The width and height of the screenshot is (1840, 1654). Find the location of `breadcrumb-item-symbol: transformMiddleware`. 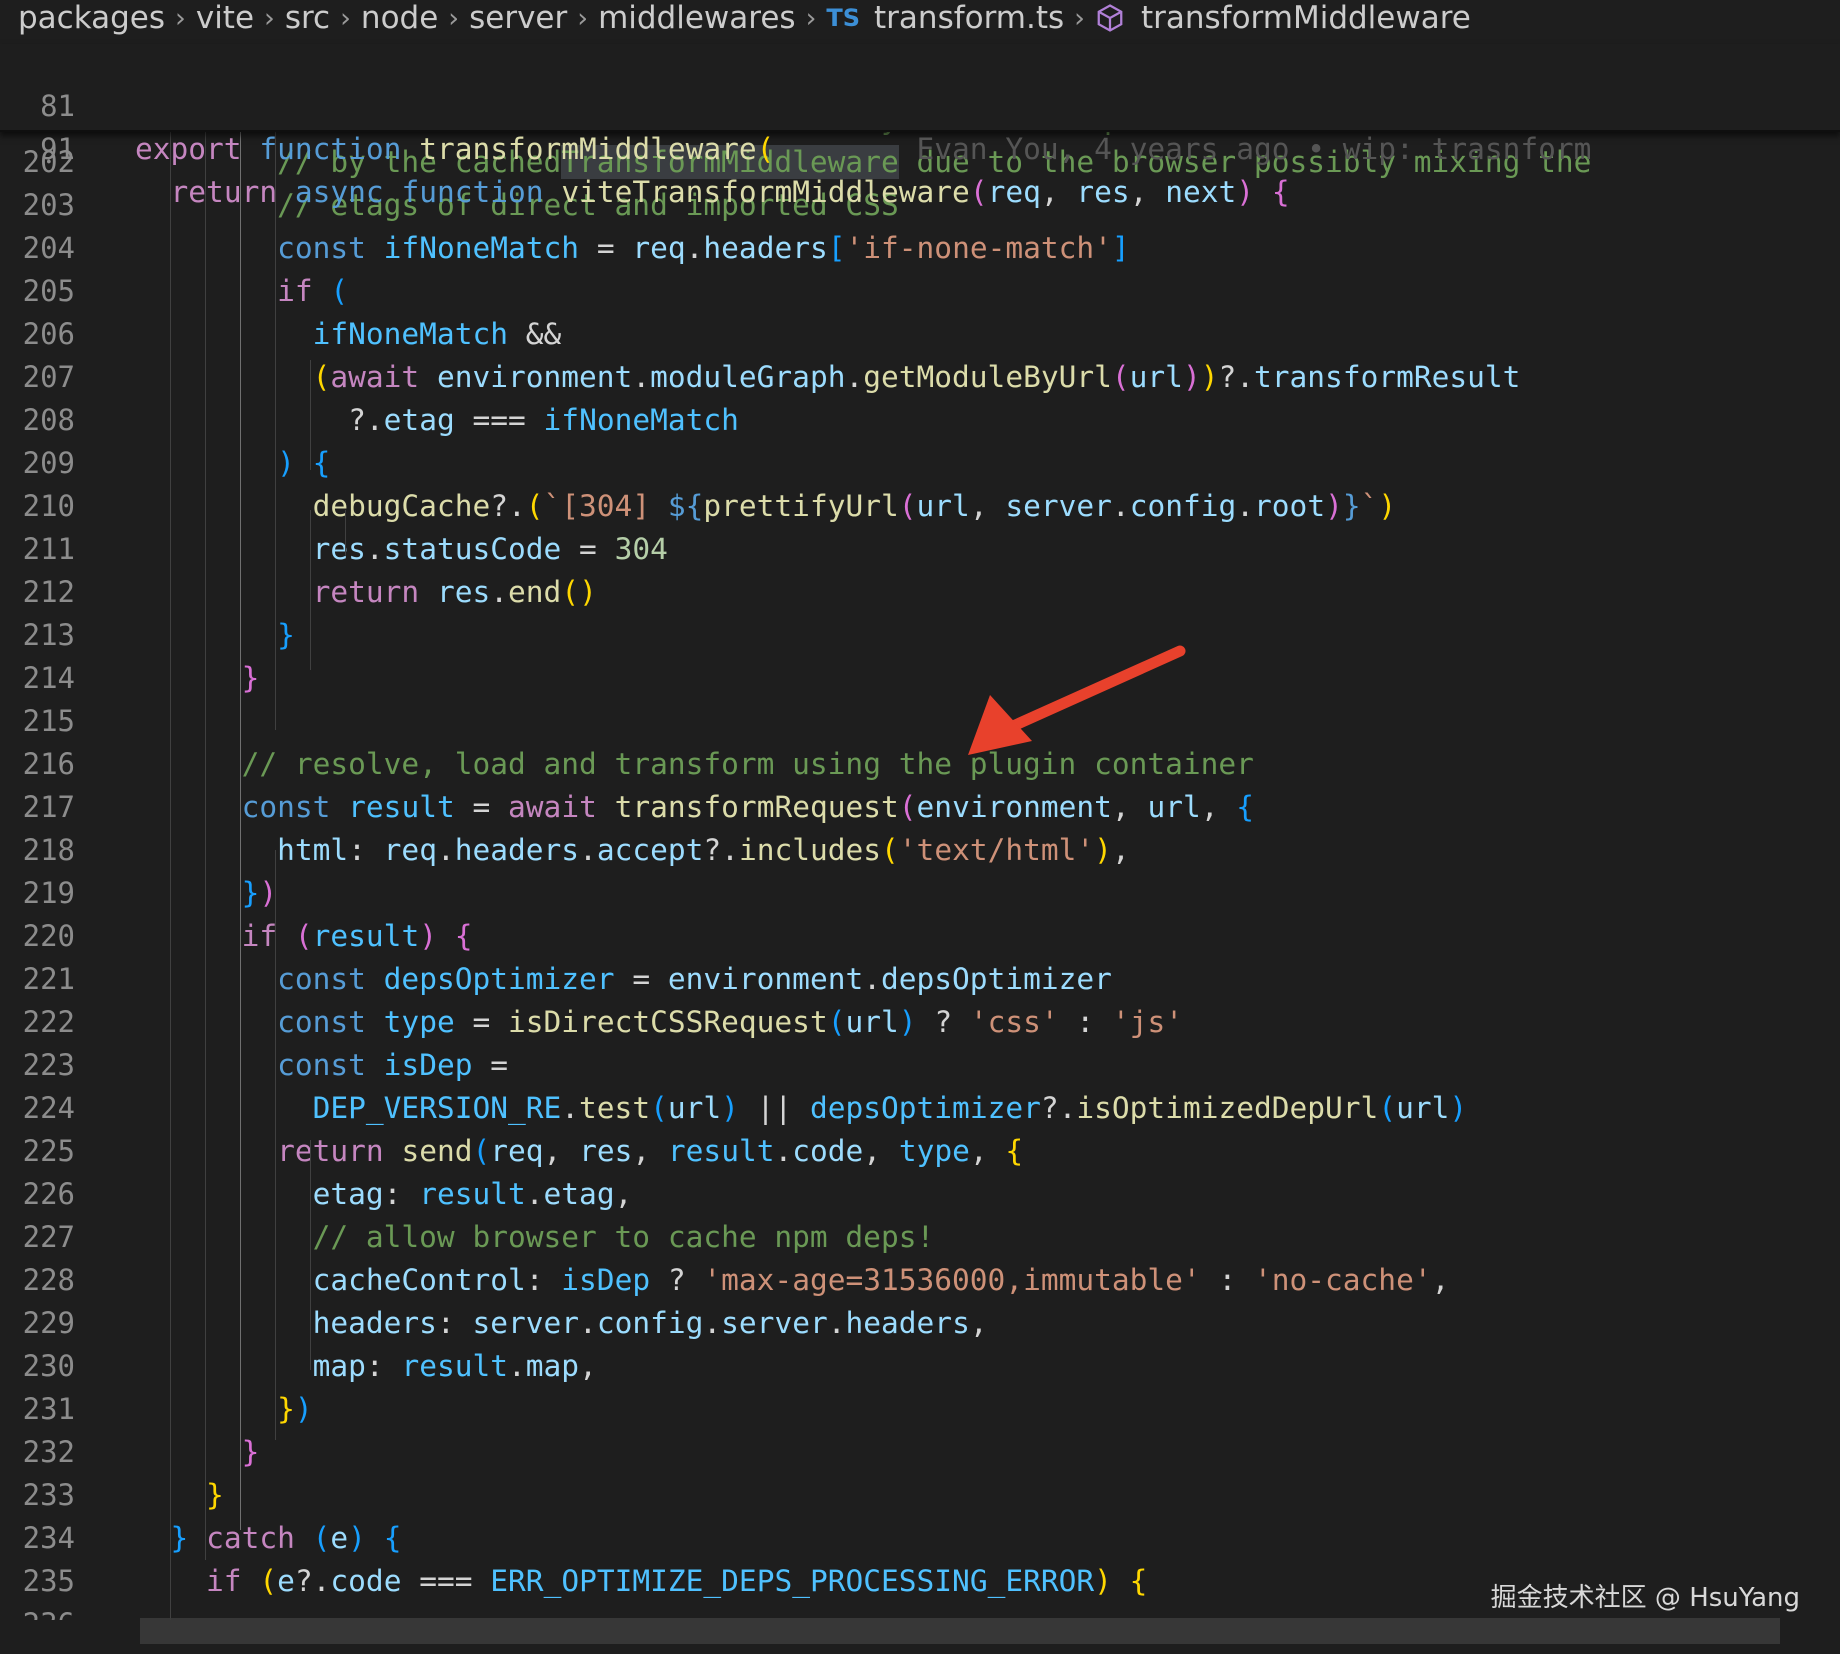

breadcrumb-item-symbol: transformMiddleware is located at coordinates (1306, 18).